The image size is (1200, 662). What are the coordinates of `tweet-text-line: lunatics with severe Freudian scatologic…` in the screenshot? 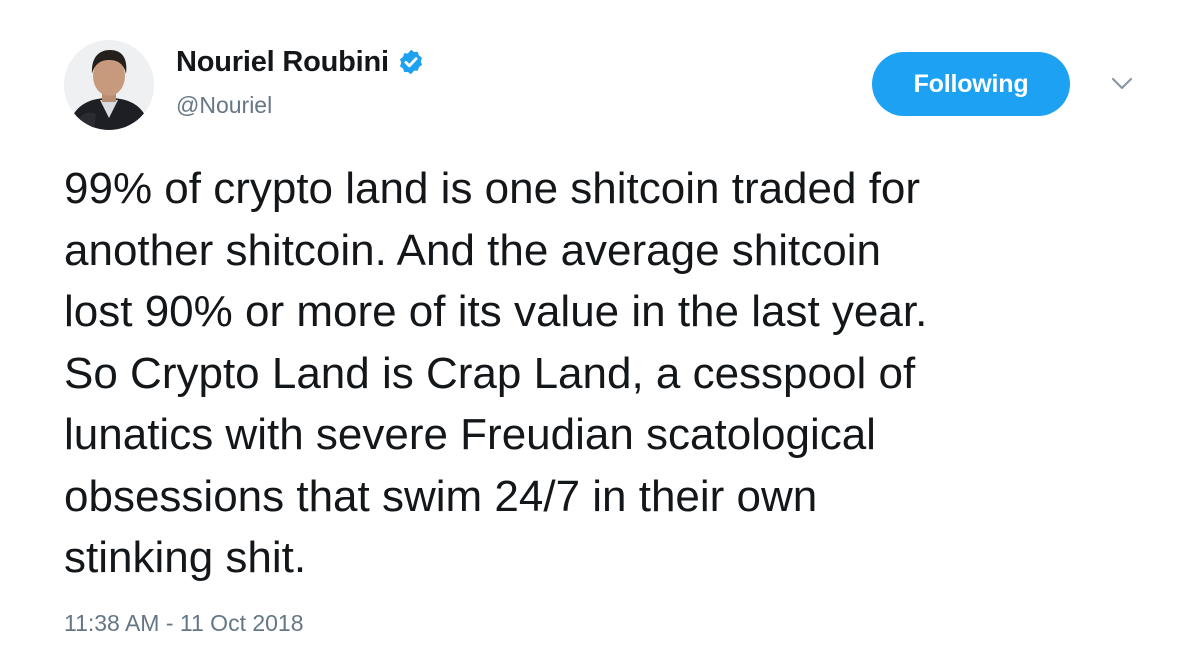 It's located at (470, 434).